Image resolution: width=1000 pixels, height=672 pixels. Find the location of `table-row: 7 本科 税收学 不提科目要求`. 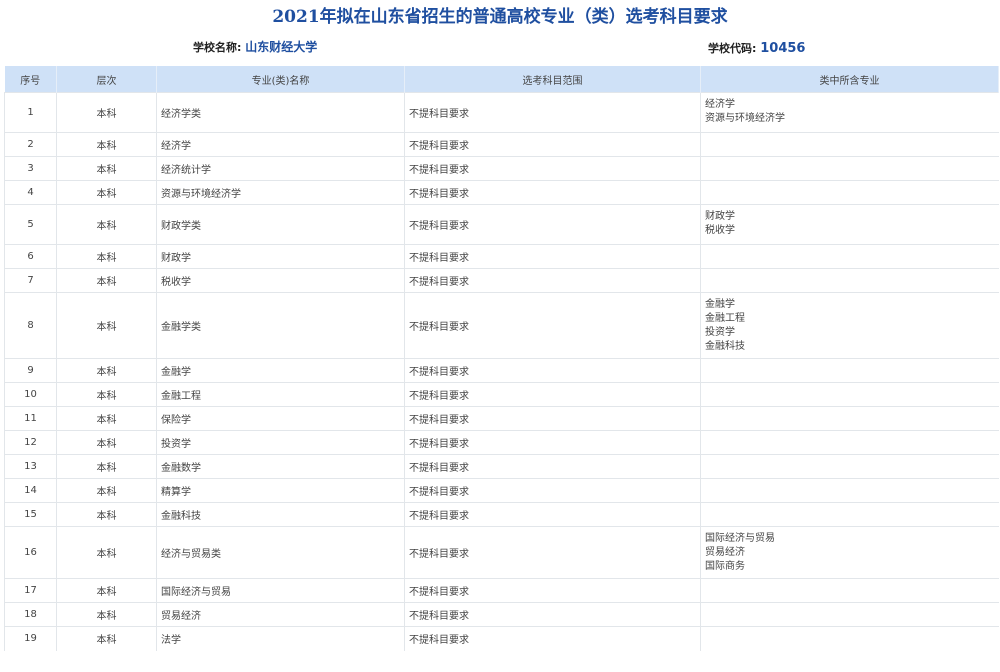

table-row: 7 本科 税收学 不提科目要求 is located at coordinates (501, 280).